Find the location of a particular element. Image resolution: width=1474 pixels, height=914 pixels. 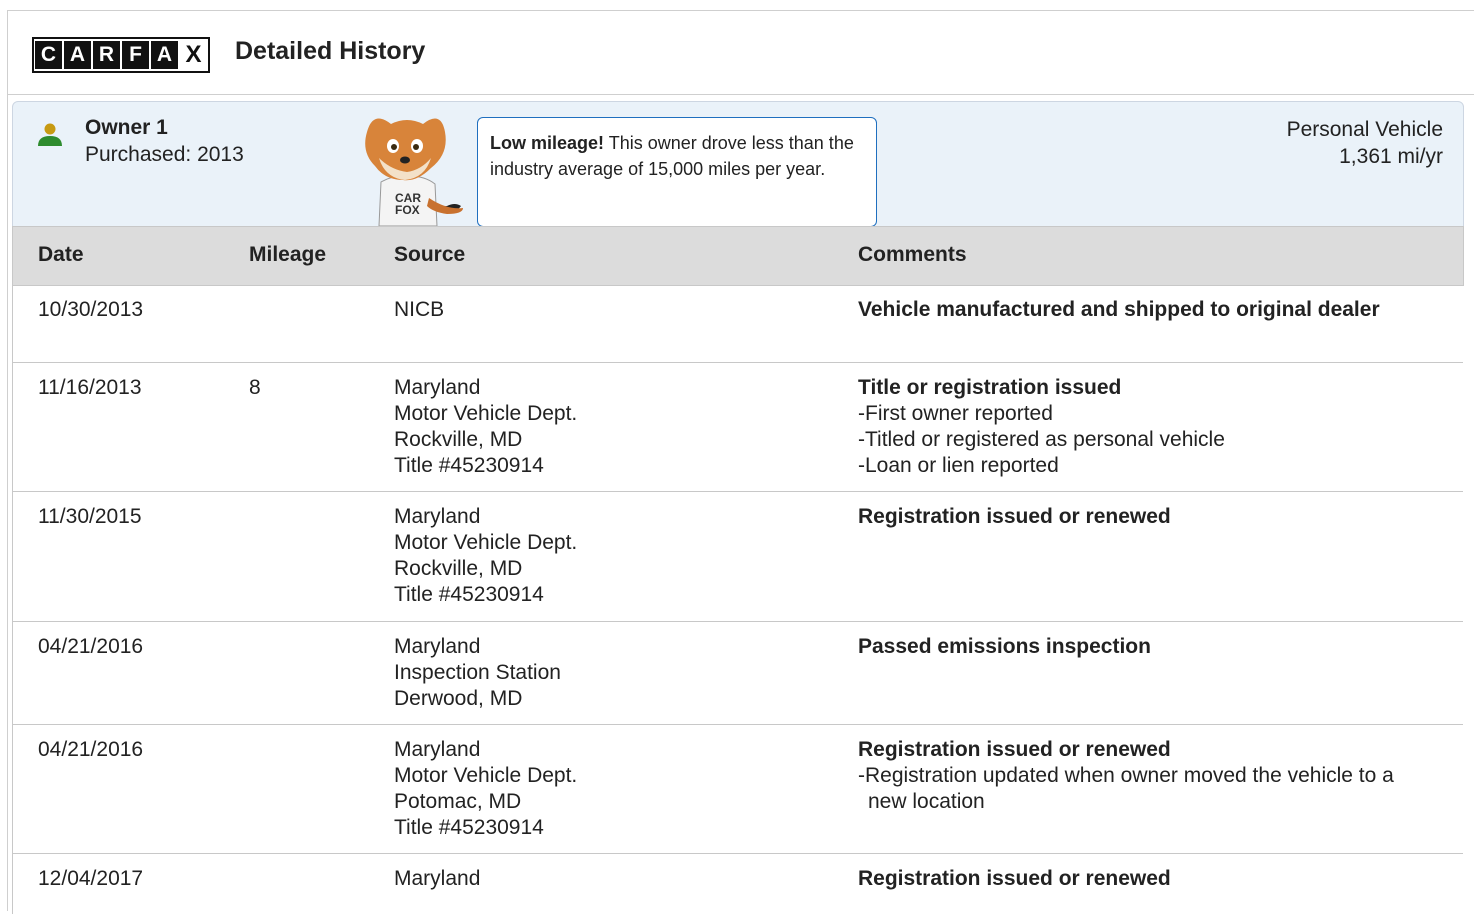

row-date: 11/16/2013 is located at coordinates (90, 387).